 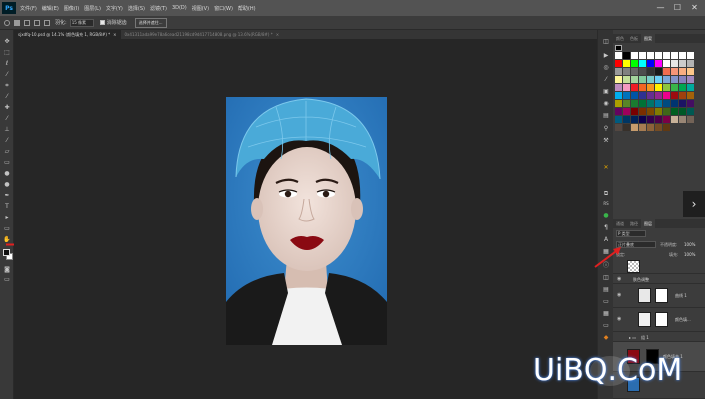 I want to click on antialias-checkbox, so click(x=102, y=22).